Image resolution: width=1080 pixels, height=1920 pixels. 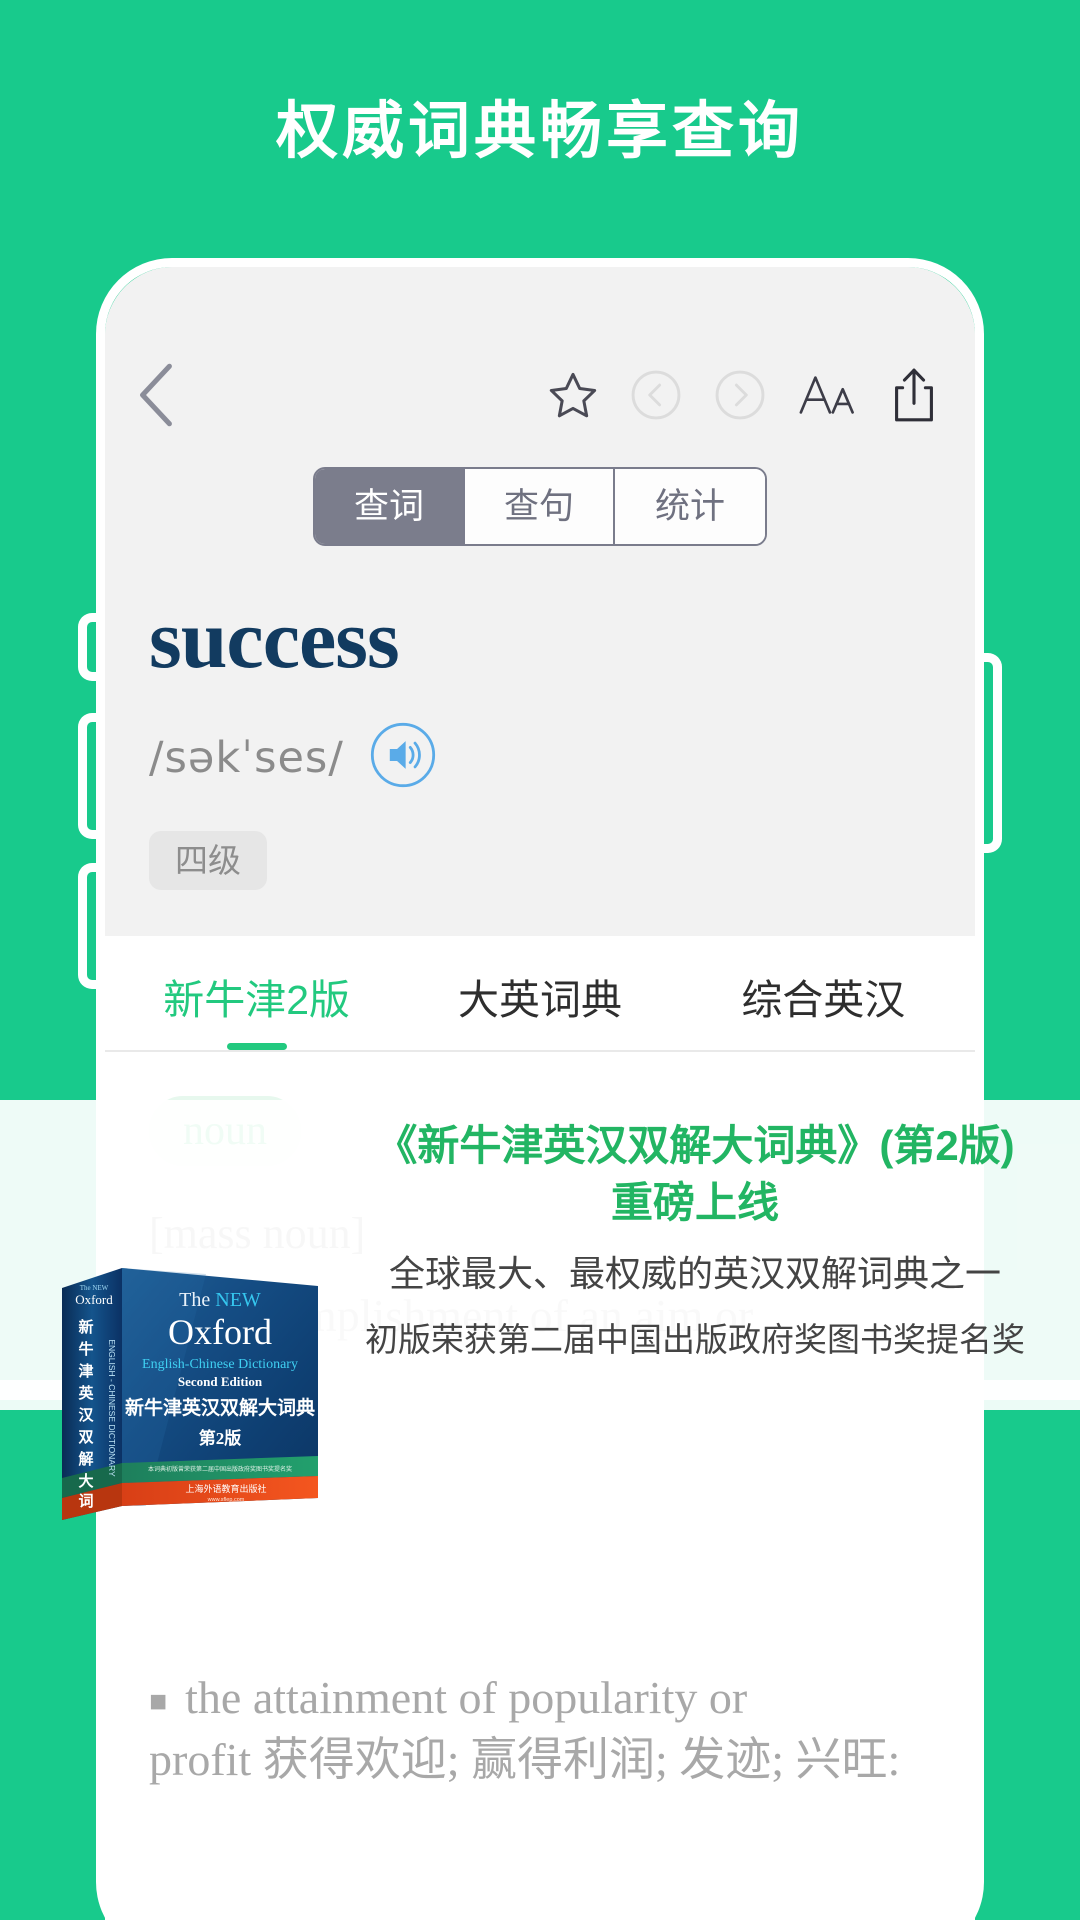 I want to click on dict-tab-xinniujin: 新牛津2版, so click(x=256, y=993).